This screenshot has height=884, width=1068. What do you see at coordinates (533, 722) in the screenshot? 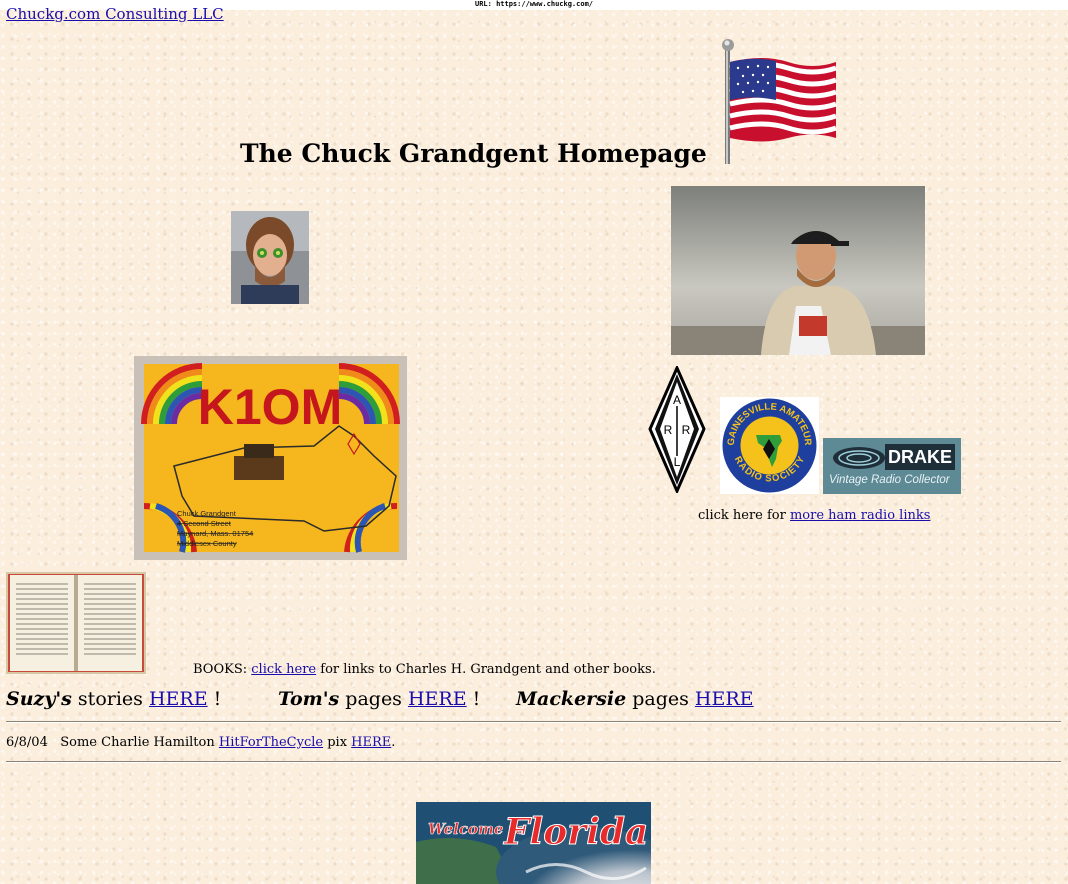
I see `divider-top` at bounding box center [533, 722].